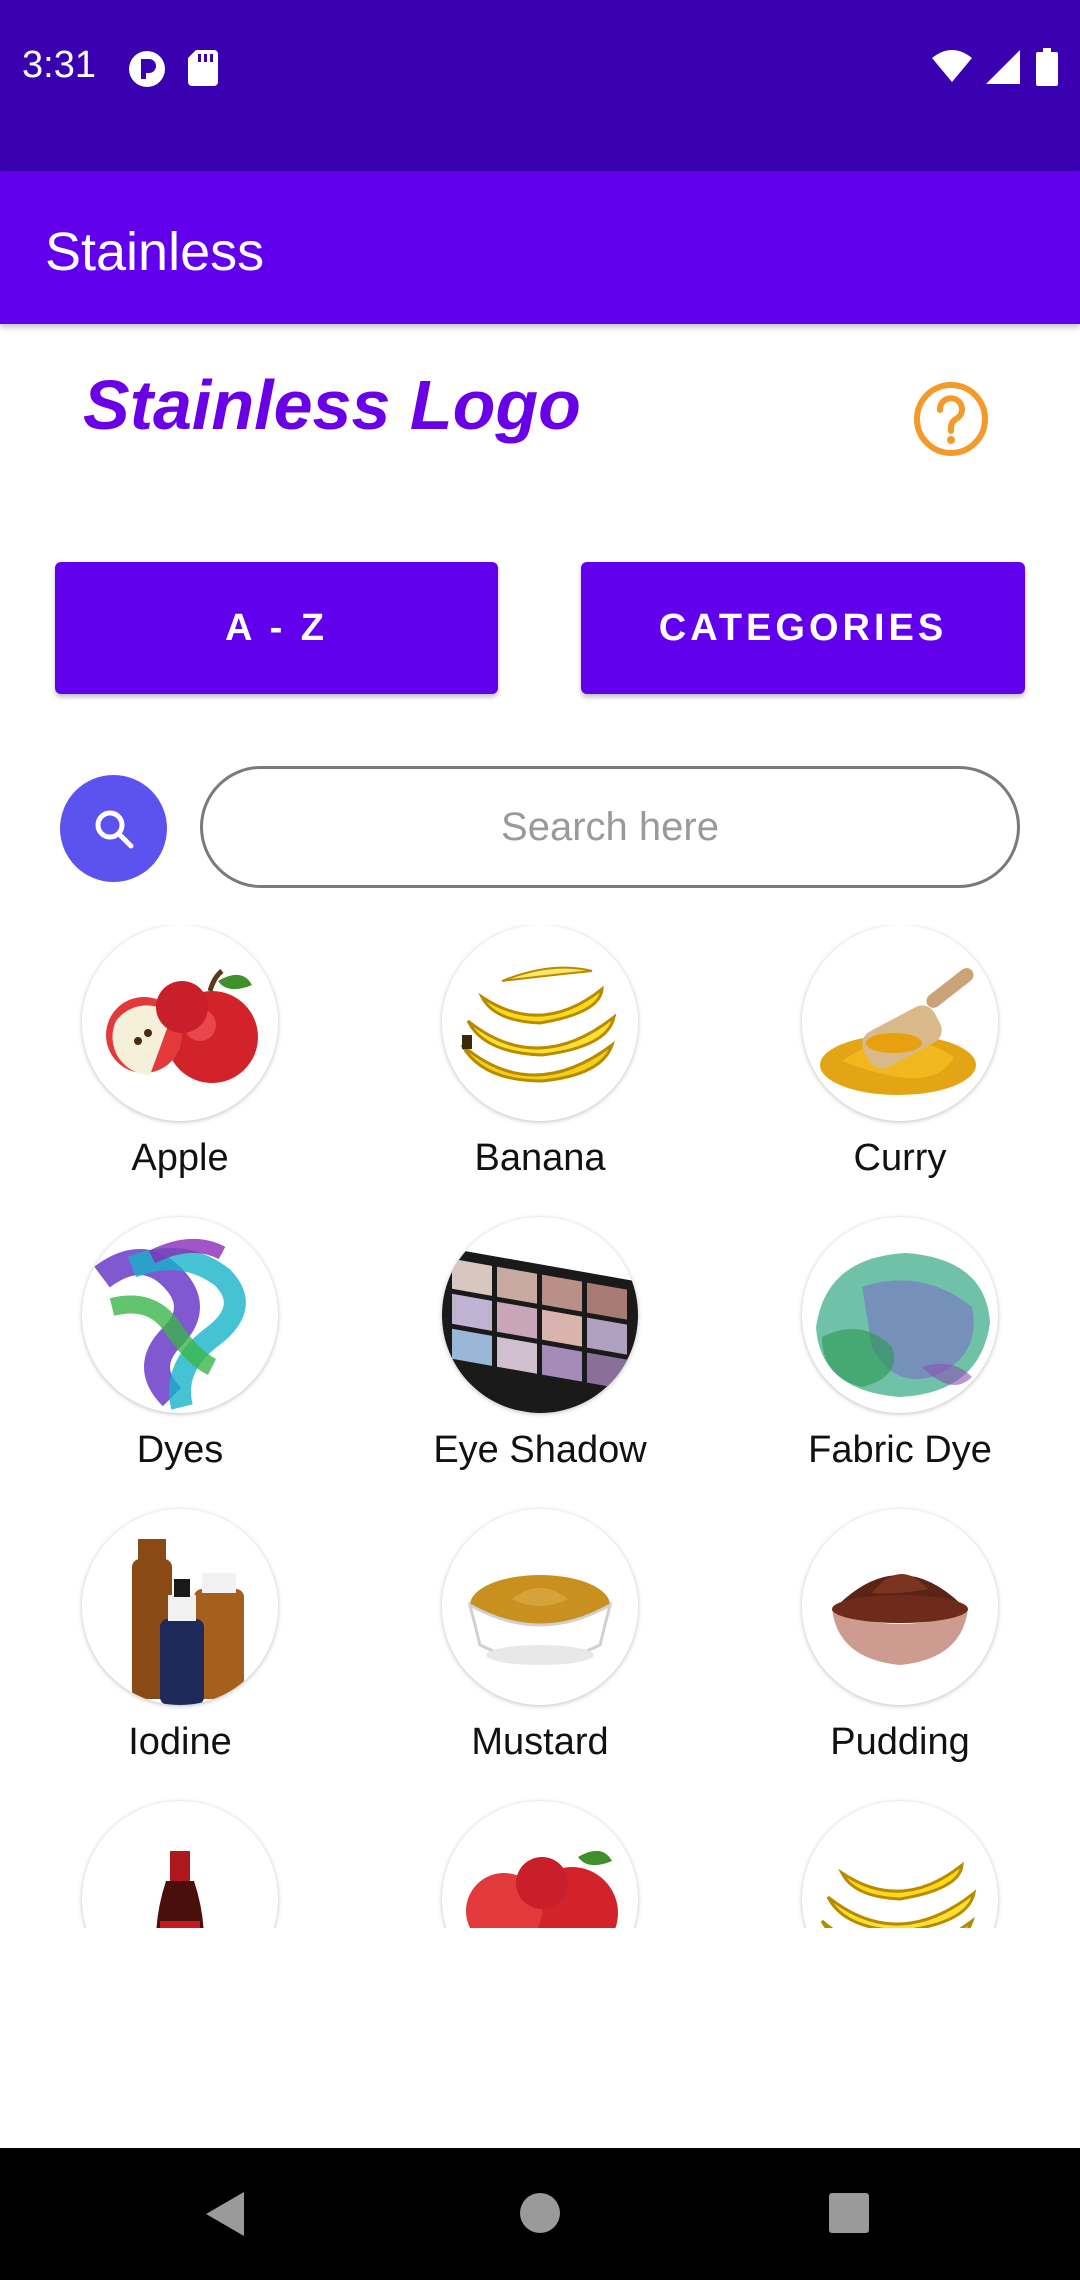 The image size is (1080, 2280). What do you see at coordinates (540, 1620) in the screenshot?
I see `mustard-bowl-icon` at bounding box center [540, 1620].